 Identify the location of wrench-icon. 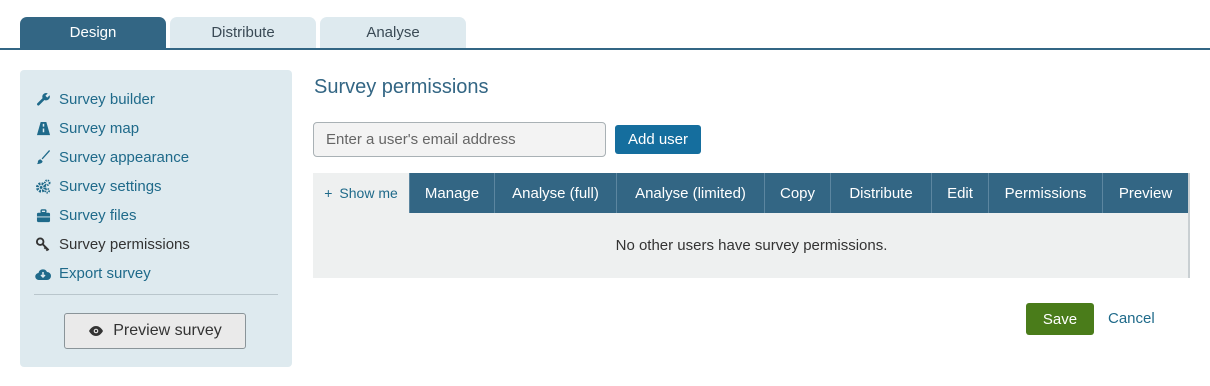
(43, 100).